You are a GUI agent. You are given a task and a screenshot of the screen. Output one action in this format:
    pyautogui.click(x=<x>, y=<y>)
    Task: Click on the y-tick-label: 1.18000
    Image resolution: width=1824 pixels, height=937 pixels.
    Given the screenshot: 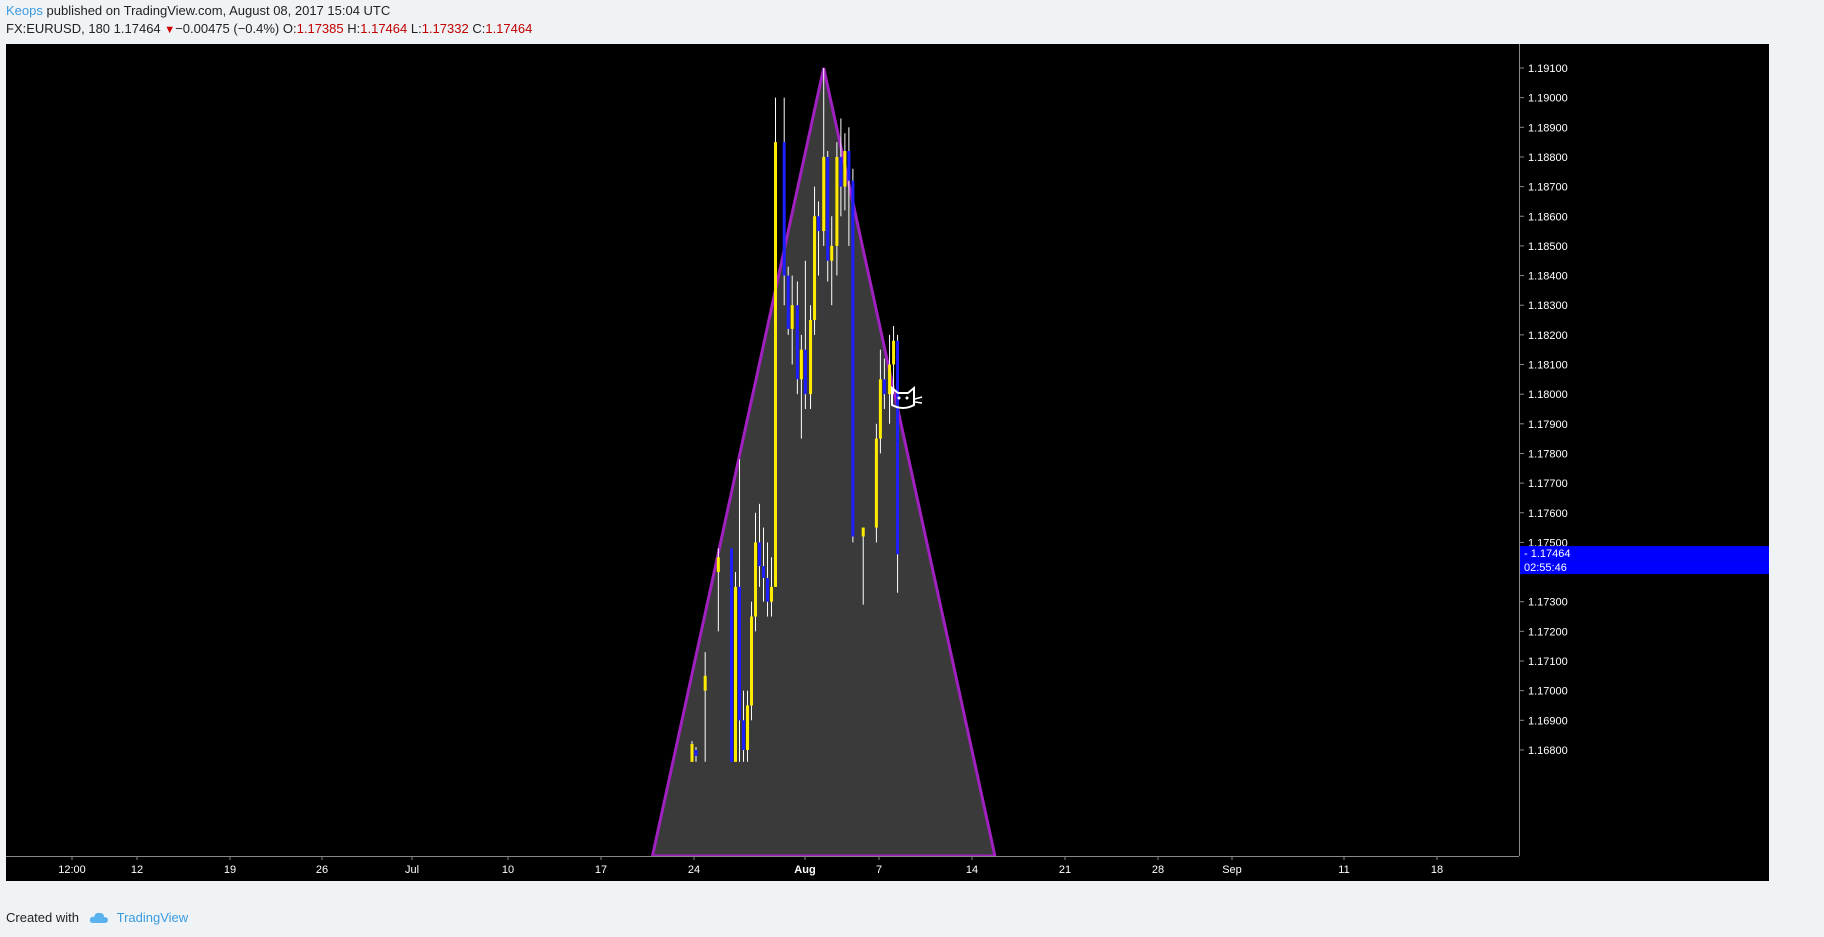 What is the action you would take?
    pyautogui.click(x=1548, y=395)
    